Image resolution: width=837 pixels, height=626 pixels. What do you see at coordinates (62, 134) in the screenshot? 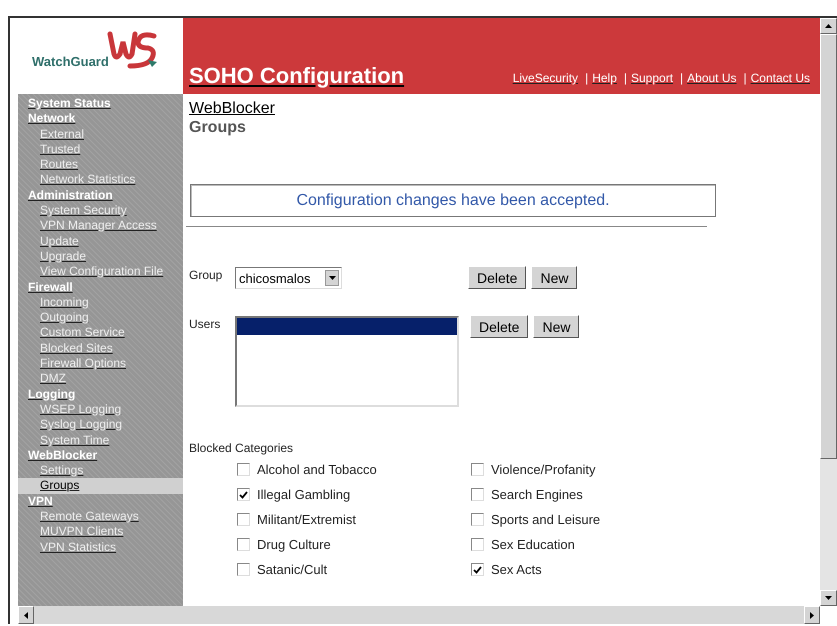
I see `sidebar-item: External` at bounding box center [62, 134].